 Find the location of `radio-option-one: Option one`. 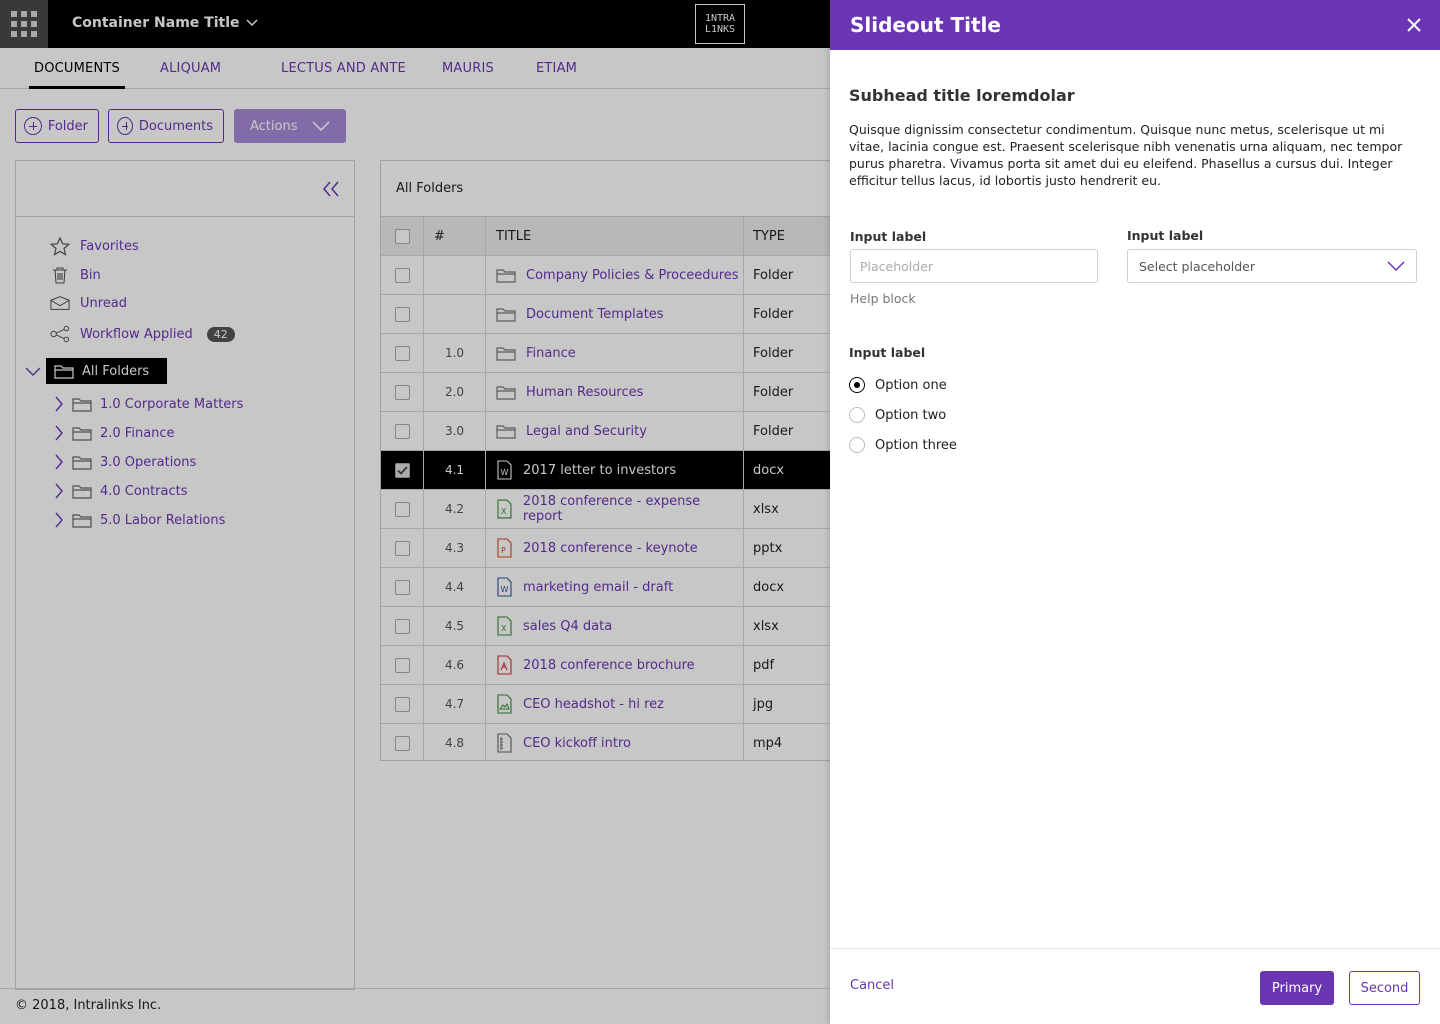

radio-option-one: Option one is located at coordinates (898, 385).